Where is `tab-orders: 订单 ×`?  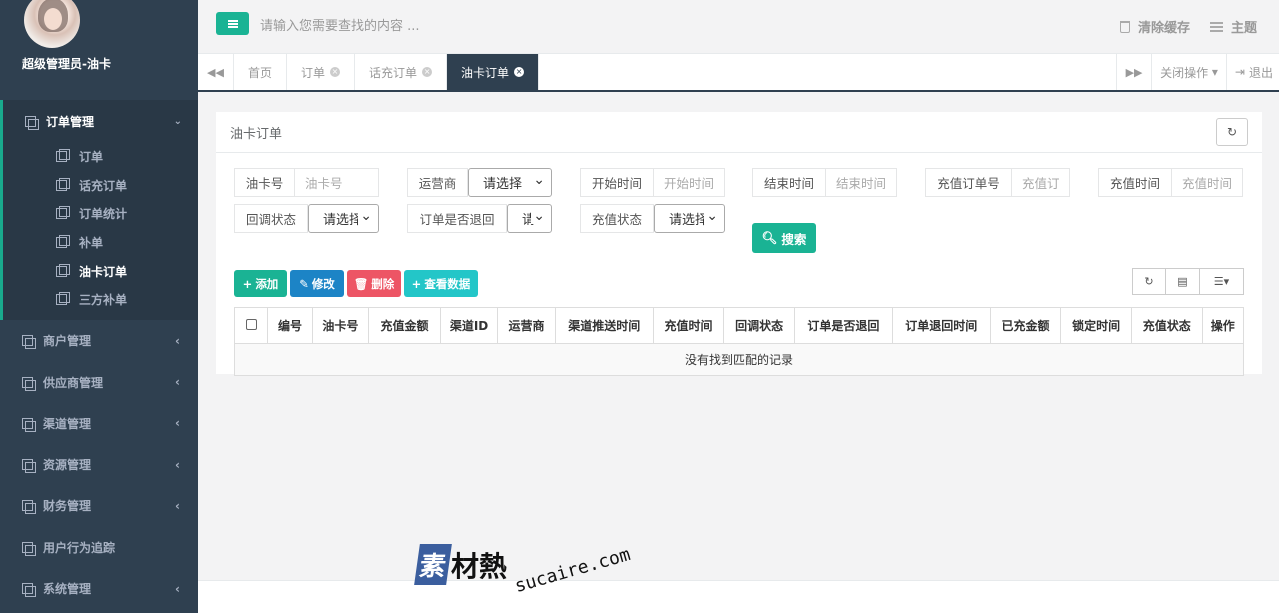
tab-orders: 订单 × is located at coordinates (321, 72).